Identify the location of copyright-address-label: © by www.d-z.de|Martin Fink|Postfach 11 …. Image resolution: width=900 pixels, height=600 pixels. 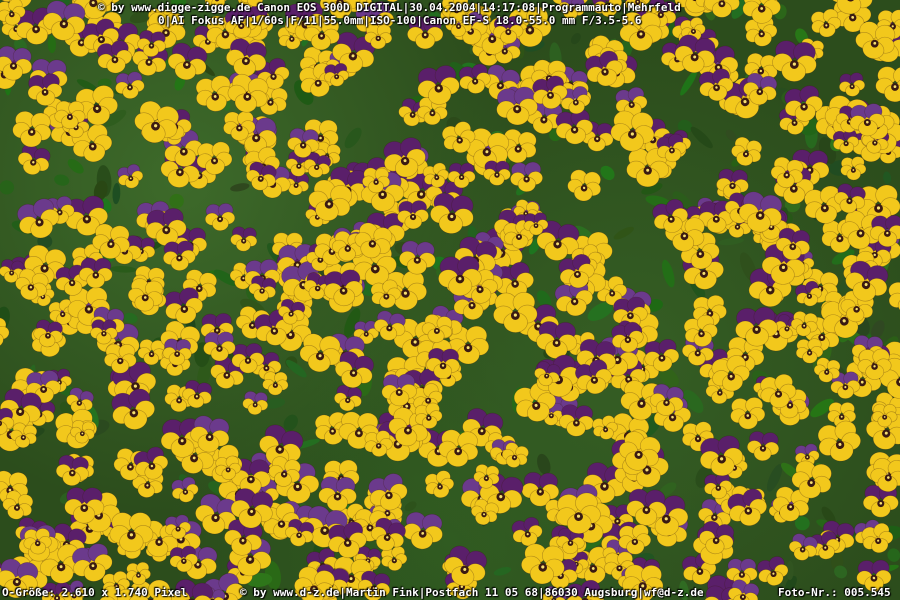
(472, 592).